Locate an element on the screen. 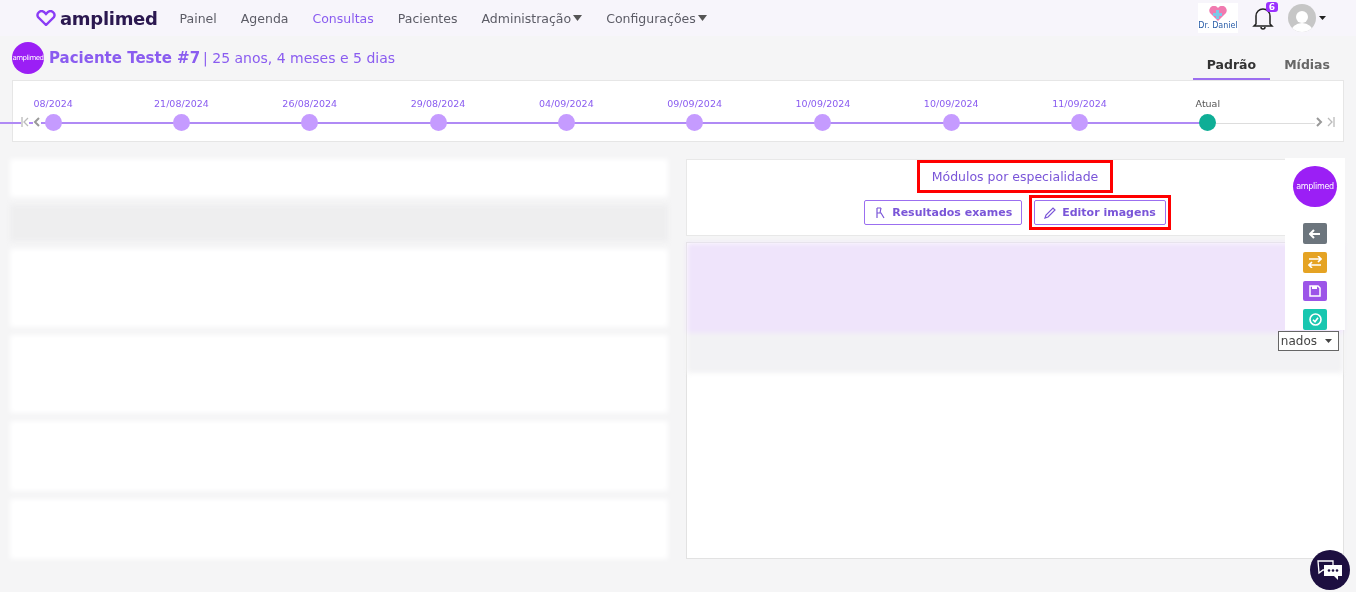 The image size is (1356, 592). exam-results-button: Resultados exames is located at coordinates (943, 212).